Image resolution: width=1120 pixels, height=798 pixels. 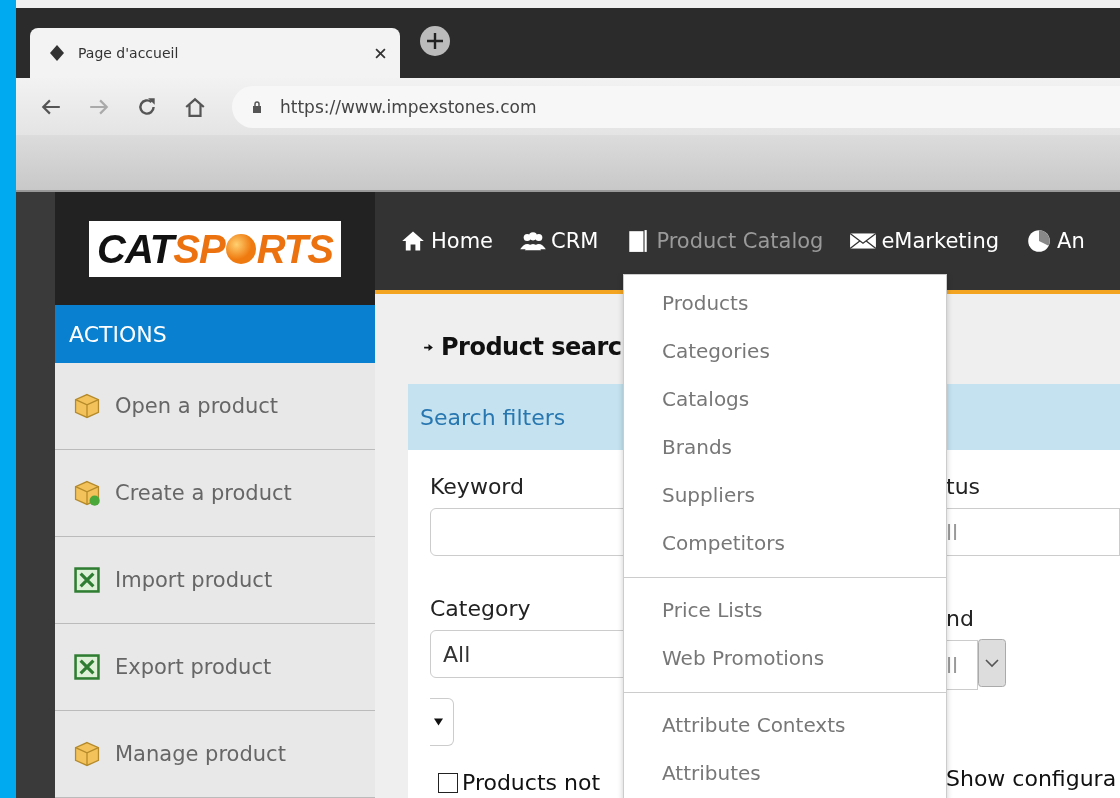 What do you see at coordinates (785, 351) in the screenshot?
I see `menu-item: Categories` at bounding box center [785, 351].